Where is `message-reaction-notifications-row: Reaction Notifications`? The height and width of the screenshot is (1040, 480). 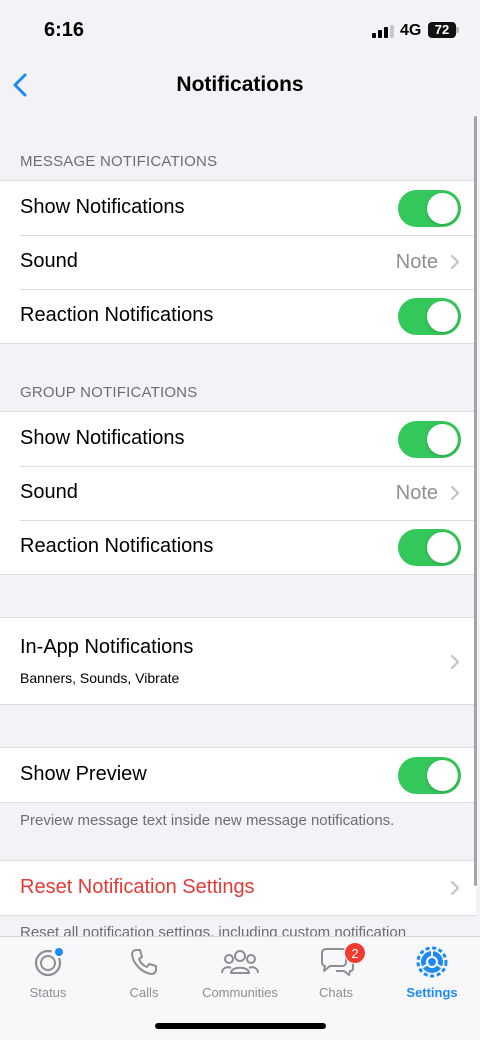 message-reaction-notifications-row: Reaction Notifications is located at coordinates (238, 316).